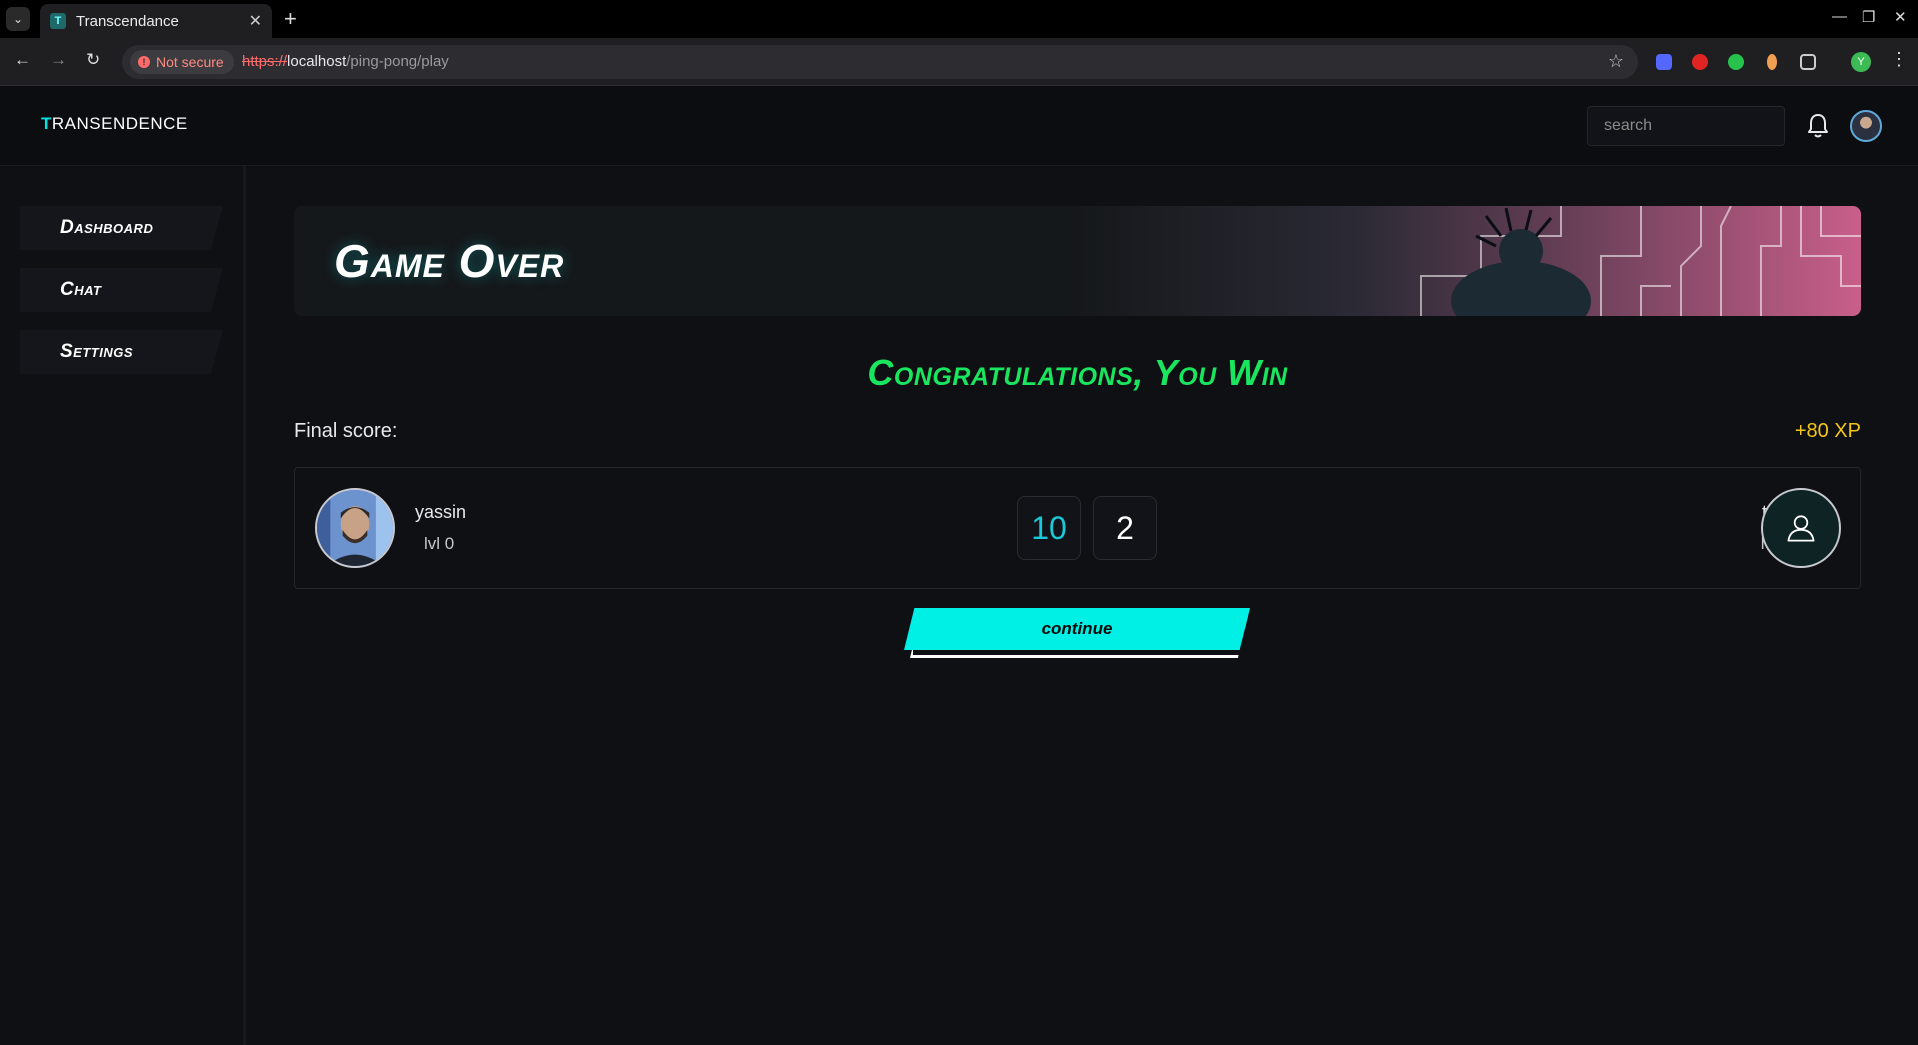  Describe the element at coordinates (1049, 528) in the screenshot. I see `player-left-score: 10` at that location.